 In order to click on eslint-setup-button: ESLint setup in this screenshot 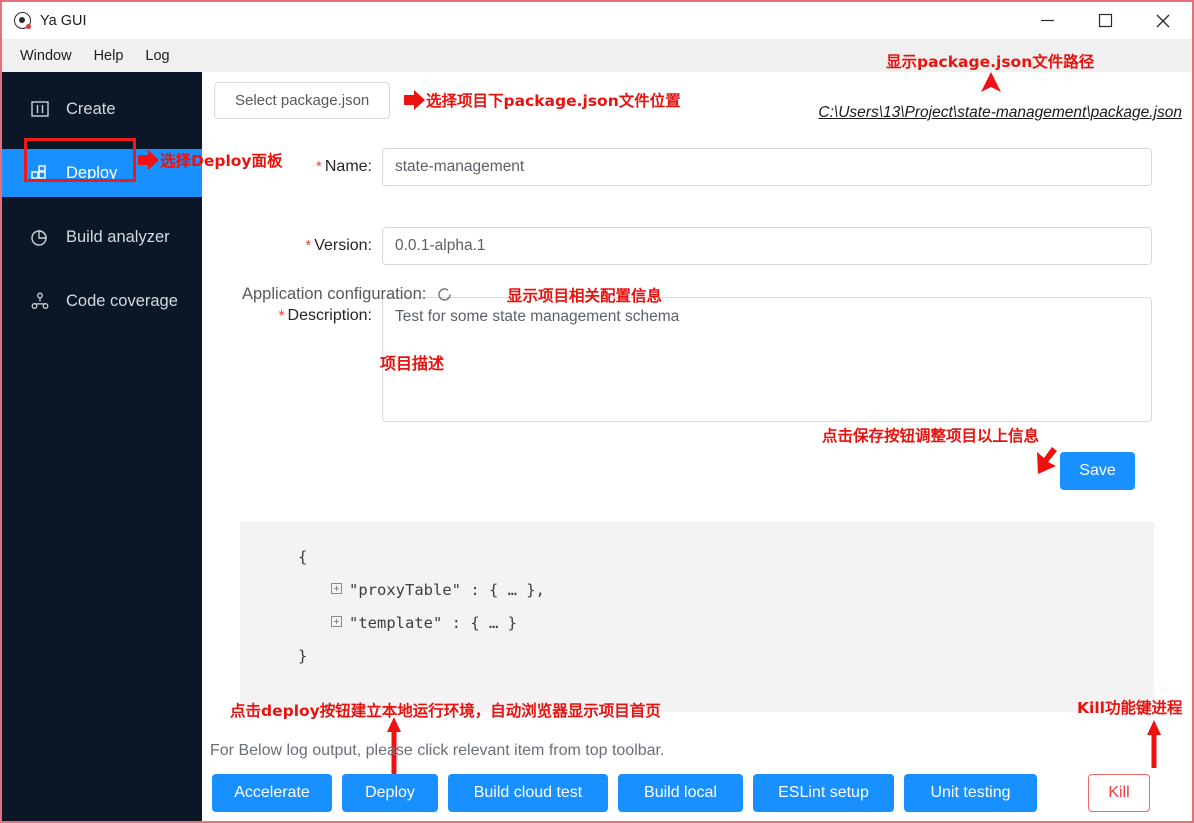, I will do `click(823, 793)`.